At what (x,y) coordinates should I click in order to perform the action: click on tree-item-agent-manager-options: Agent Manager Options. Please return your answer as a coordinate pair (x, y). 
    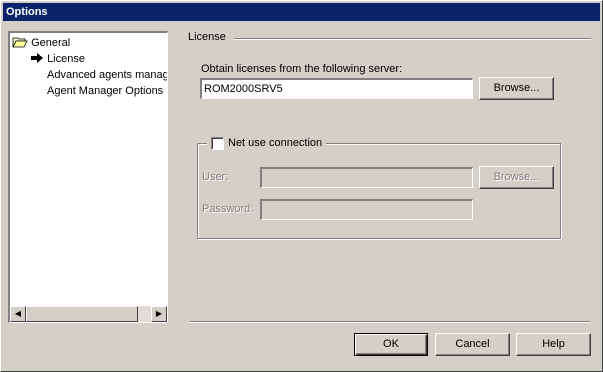
    Looking at the image, I should click on (105, 91).